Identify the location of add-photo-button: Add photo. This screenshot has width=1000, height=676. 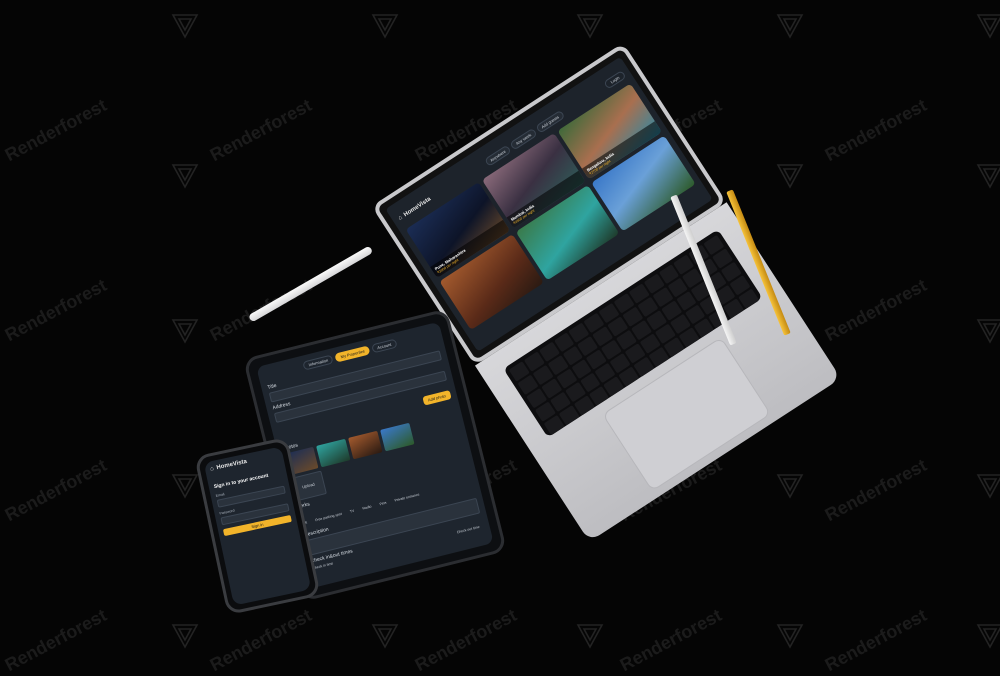
(437, 398).